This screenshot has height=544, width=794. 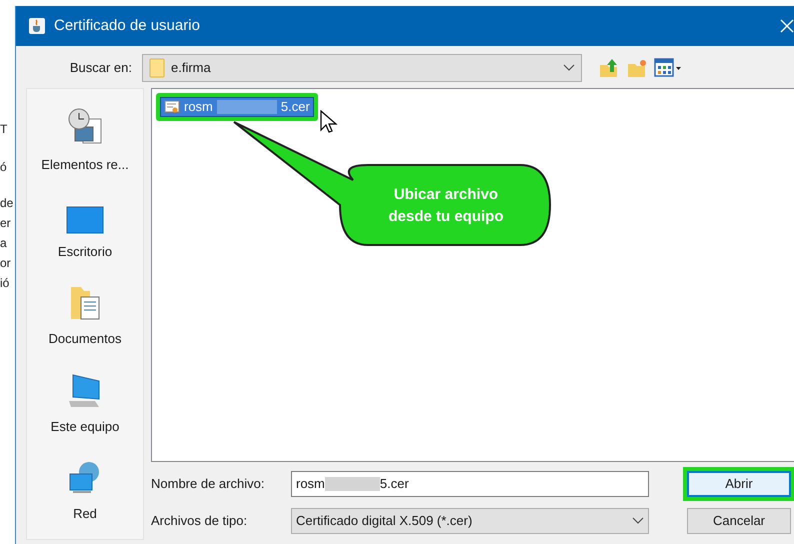 I want to click on java-cup-icon, so click(x=37, y=26).